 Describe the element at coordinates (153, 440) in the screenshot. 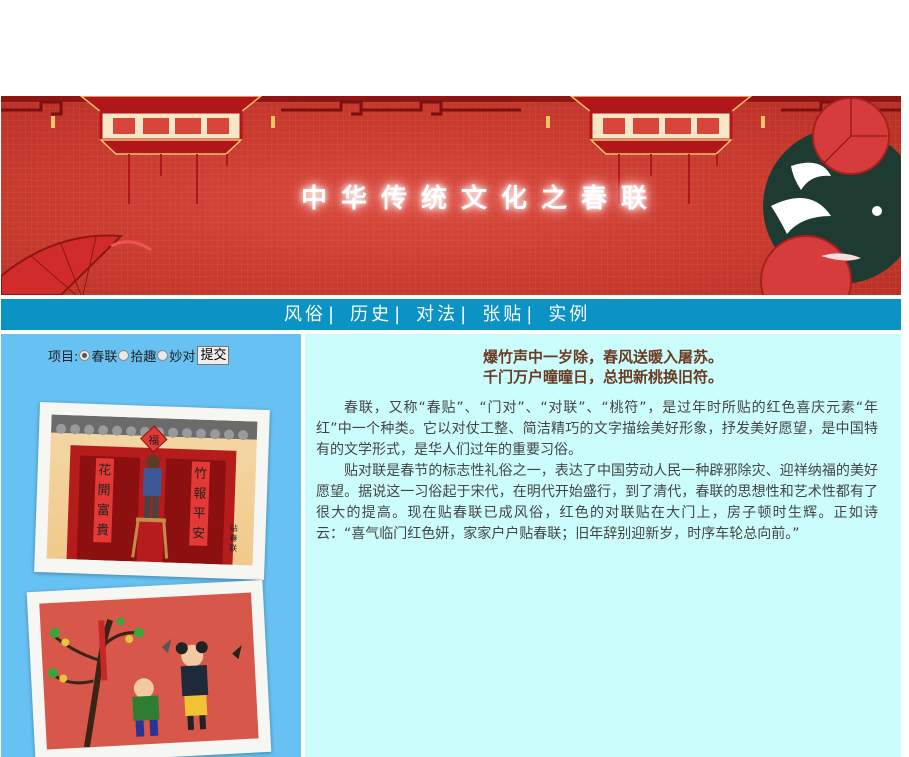

I see `svg-text: 福` at that location.